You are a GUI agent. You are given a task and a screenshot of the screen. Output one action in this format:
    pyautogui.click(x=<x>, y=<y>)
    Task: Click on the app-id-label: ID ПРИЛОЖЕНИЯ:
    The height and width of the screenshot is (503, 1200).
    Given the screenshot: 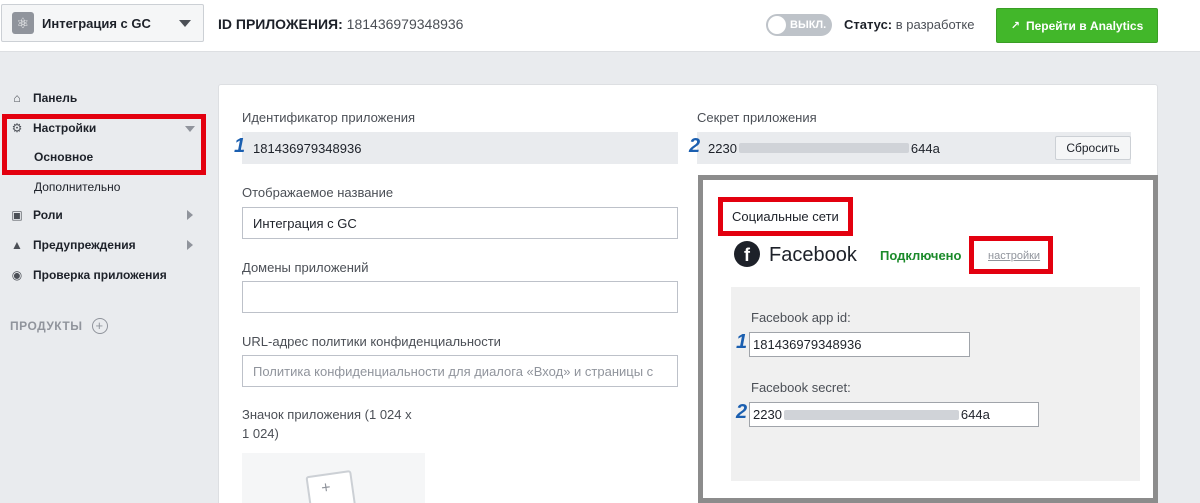 What is the action you would take?
    pyautogui.click(x=280, y=24)
    